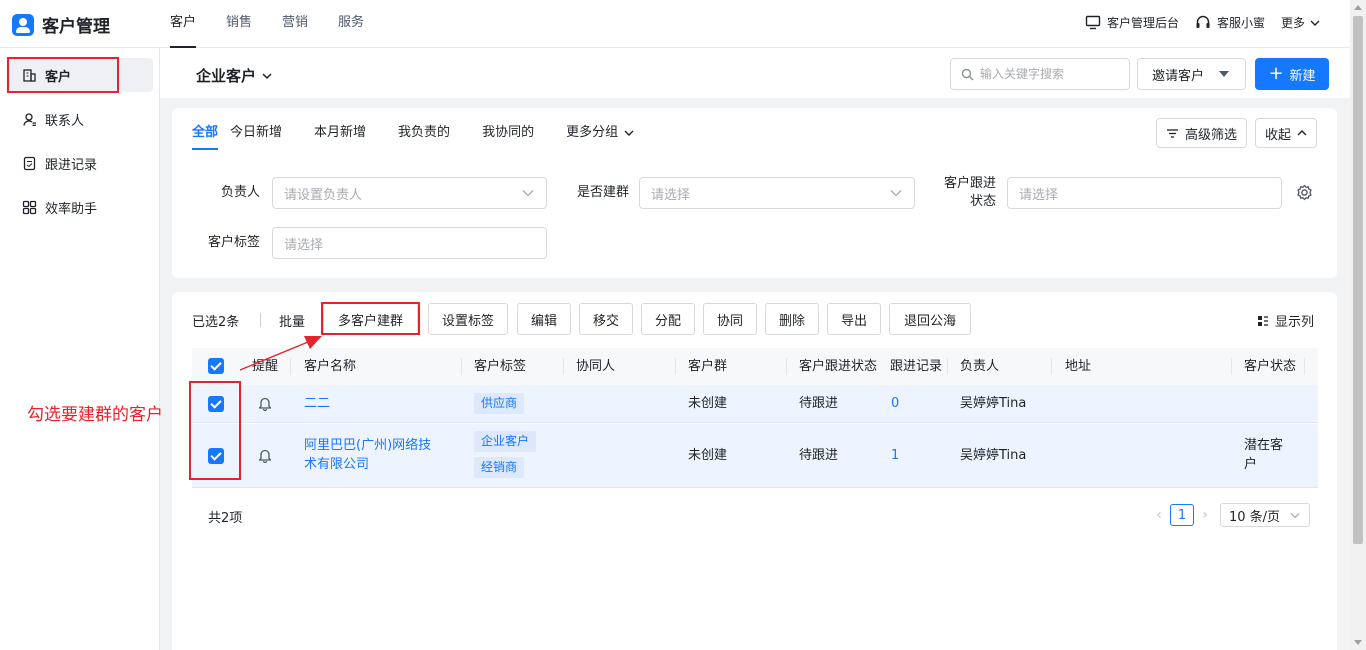 The image size is (1366, 650). What do you see at coordinates (1277, 135) in the screenshot?
I see `collapse-label: 收起` at bounding box center [1277, 135].